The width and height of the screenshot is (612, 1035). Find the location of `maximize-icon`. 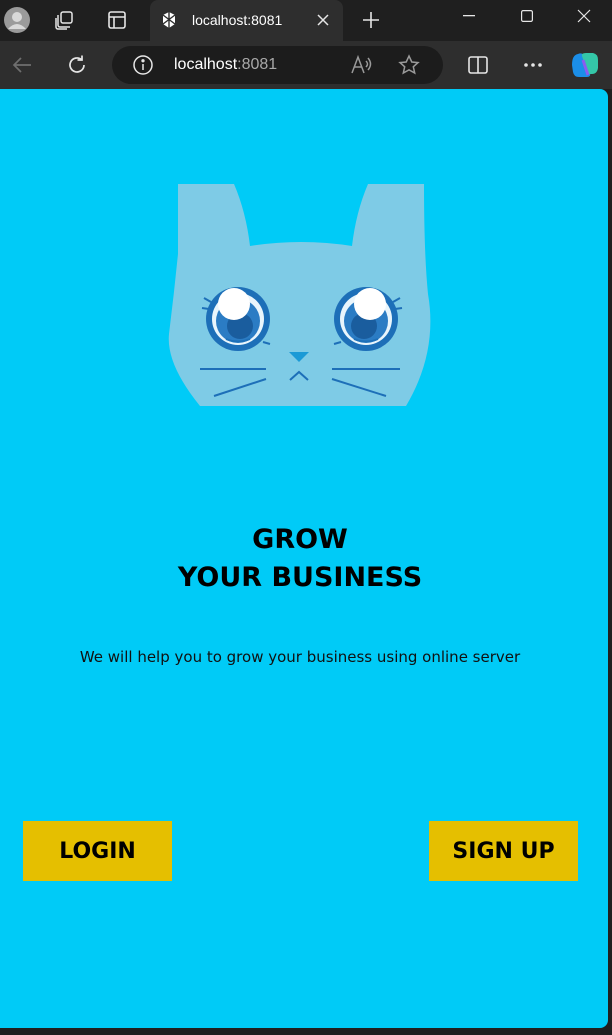

maximize-icon is located at coordinates (527, 16).